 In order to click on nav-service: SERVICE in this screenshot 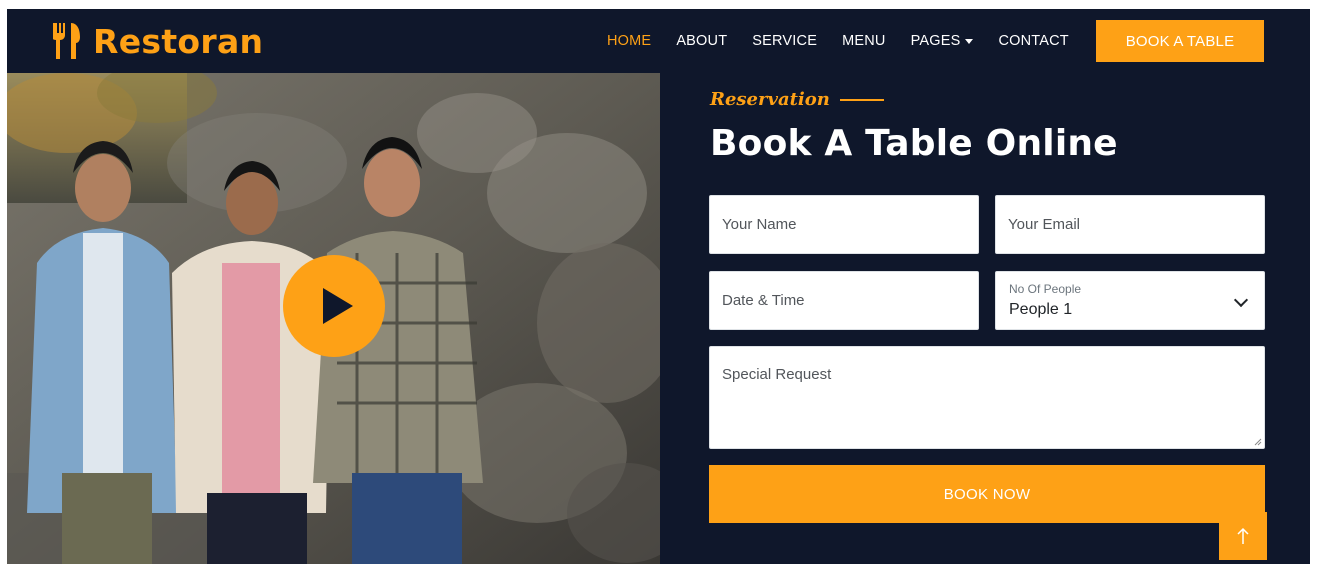, I will do `click(784, 41)`.